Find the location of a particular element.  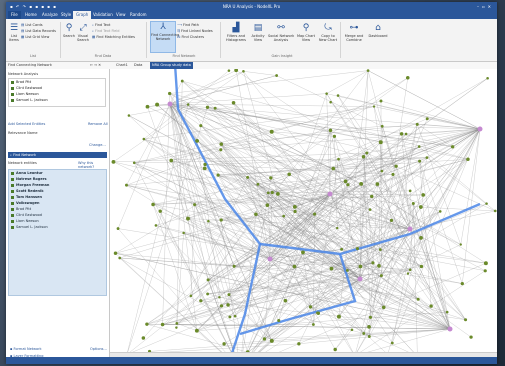

tab-chart1: Chart1 is located at coordinates (122, 65).